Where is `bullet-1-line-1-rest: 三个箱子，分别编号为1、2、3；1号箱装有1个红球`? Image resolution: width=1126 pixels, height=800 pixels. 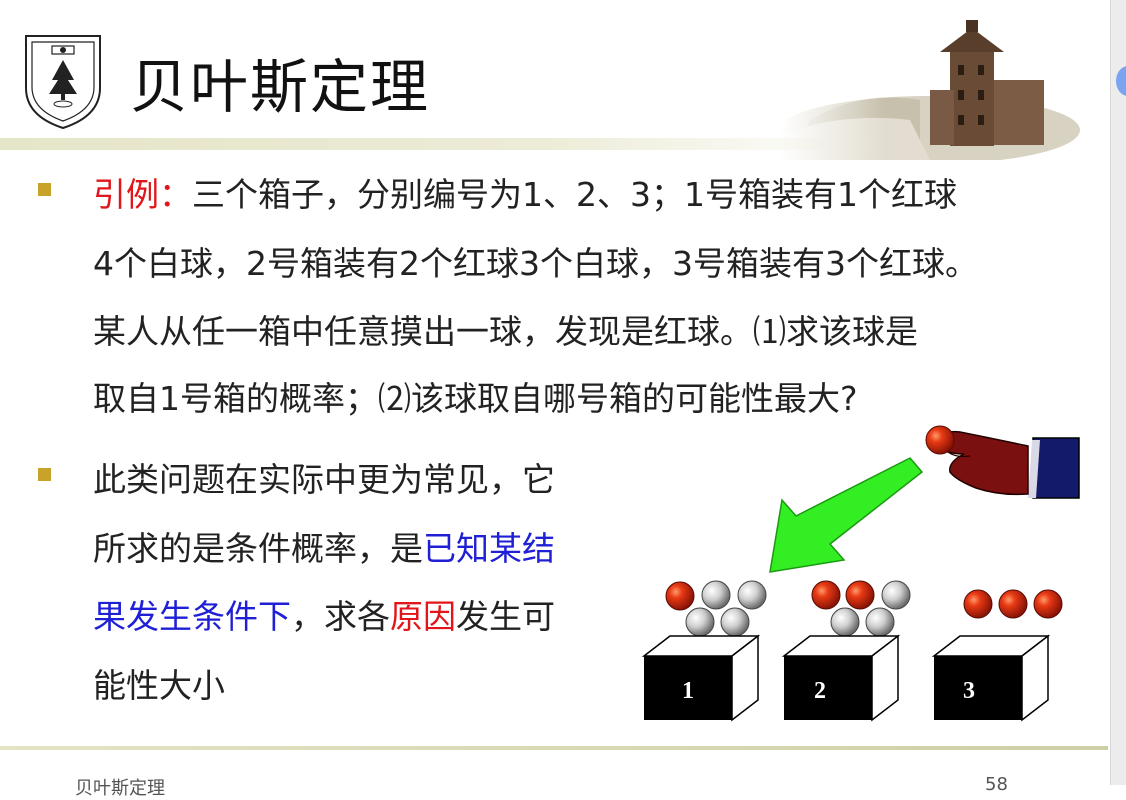
bullet-1-line-1-rest: 三个箱子，分别编号为1、2、3；1号箱装有1个红球 is located at coordinates (574, 194).